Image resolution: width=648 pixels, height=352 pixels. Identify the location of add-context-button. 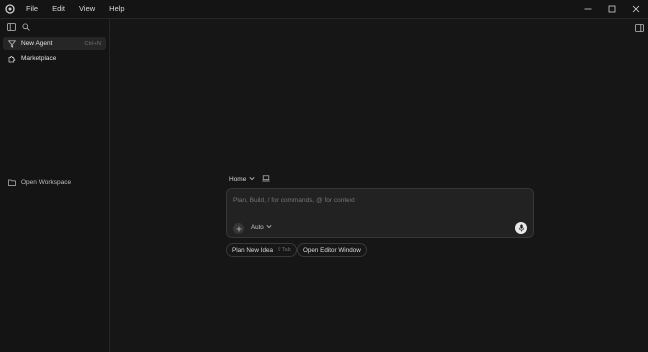
(238, 228).